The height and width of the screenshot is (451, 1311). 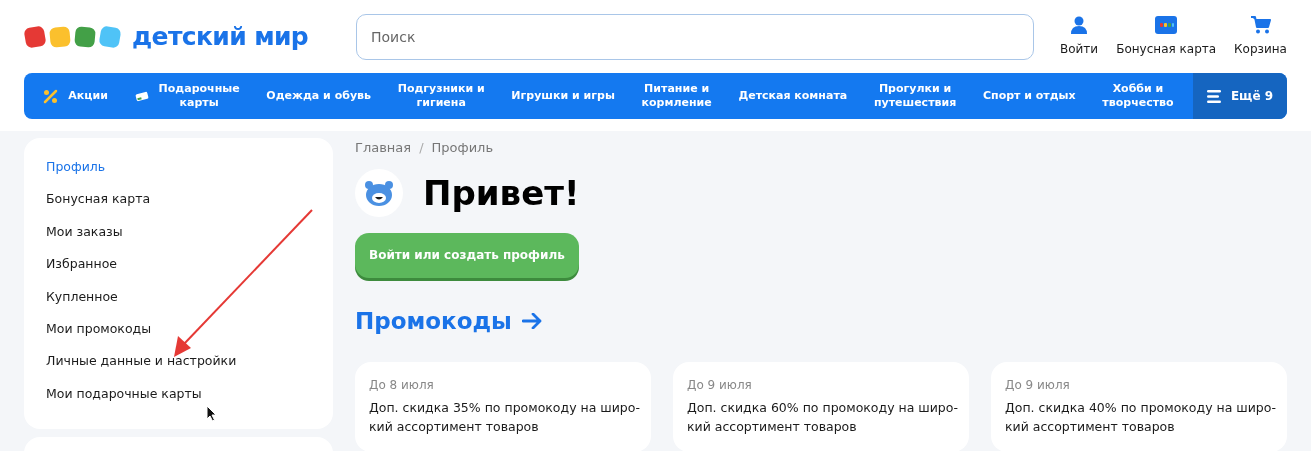 What do you see at coordinates (1240, 96) in the screenshot?
I see `more-categories-button: Ещё 9` at bounding box center [1240, 96].